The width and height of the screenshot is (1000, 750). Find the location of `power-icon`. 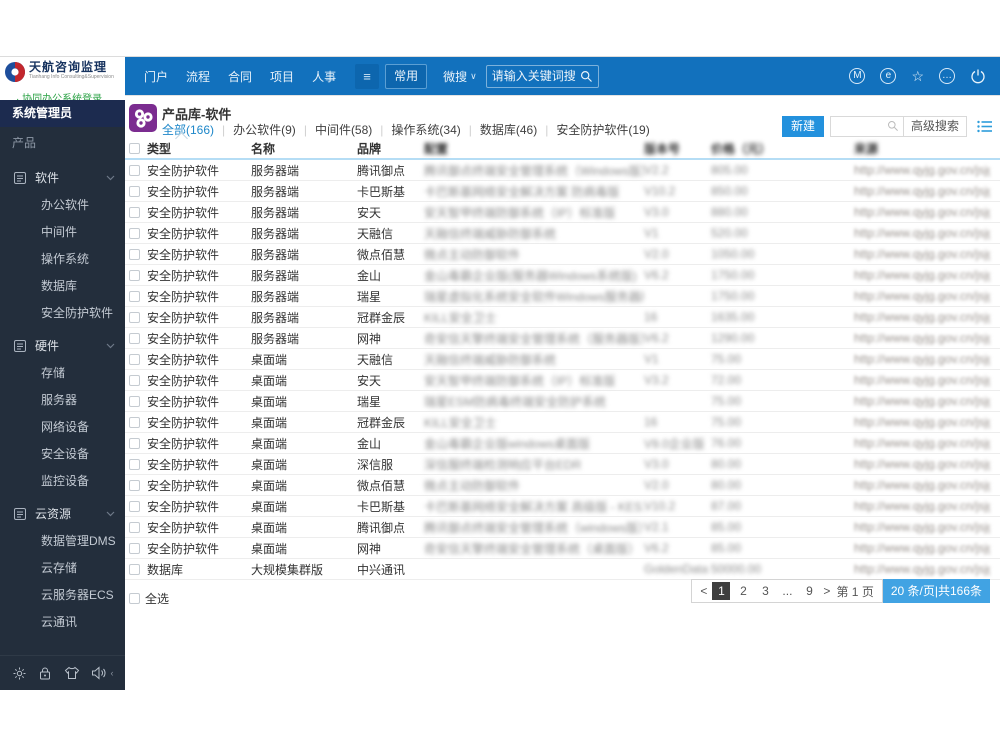

power-icon is located at coordinates (978, 76).